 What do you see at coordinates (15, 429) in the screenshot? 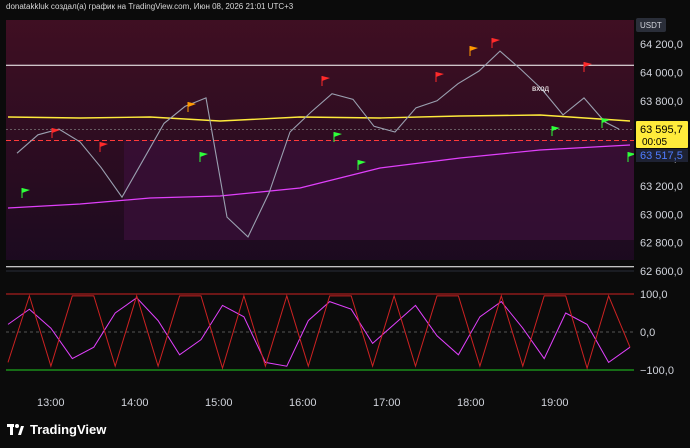
I see `tradingview-icon` at bounding box center [15, 429].